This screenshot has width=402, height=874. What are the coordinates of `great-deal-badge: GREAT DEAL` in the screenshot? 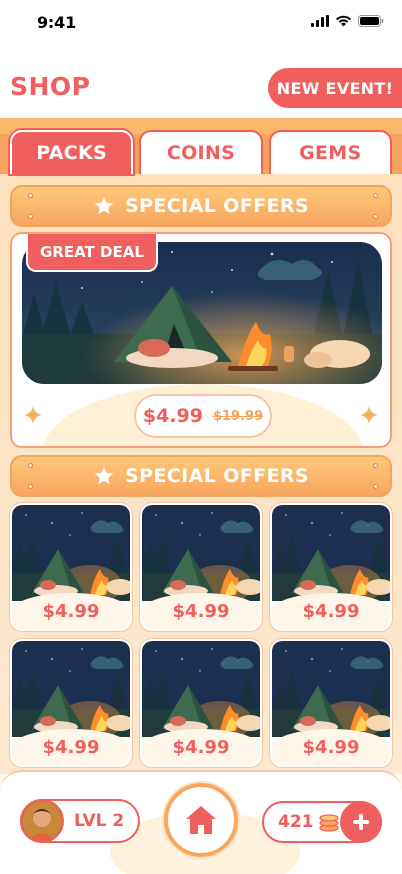 It's located at (92, 253).